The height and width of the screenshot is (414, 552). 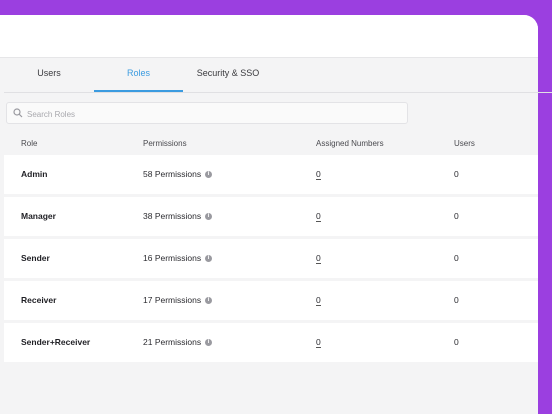 What do you see at coordinates (172, 300) in the screenshot?
I see `permissions-count: 17 Permissions` at bounding box center [172, 300].